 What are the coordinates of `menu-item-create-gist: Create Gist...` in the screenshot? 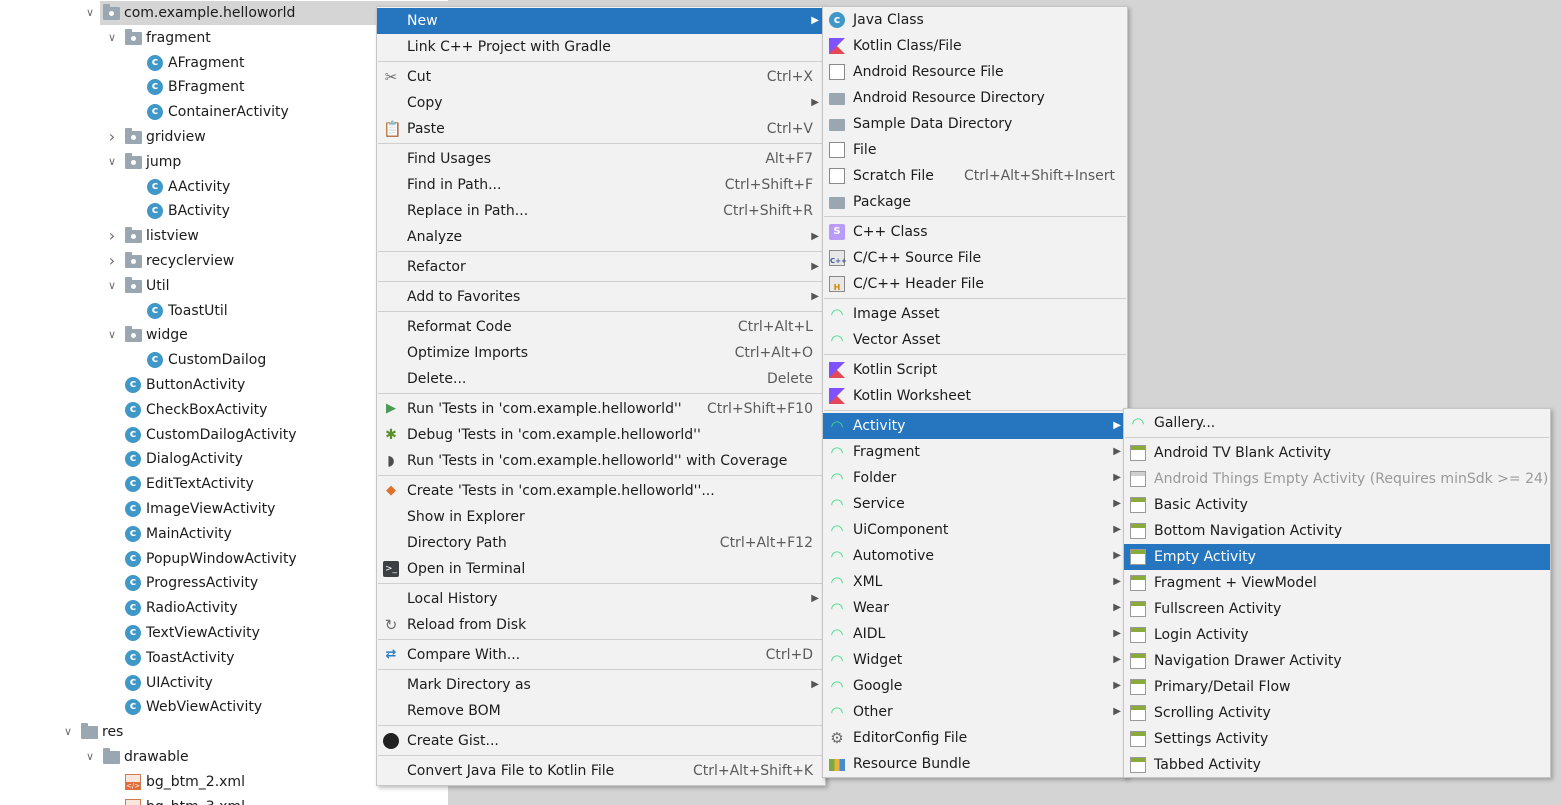 It's located at (601, 741).